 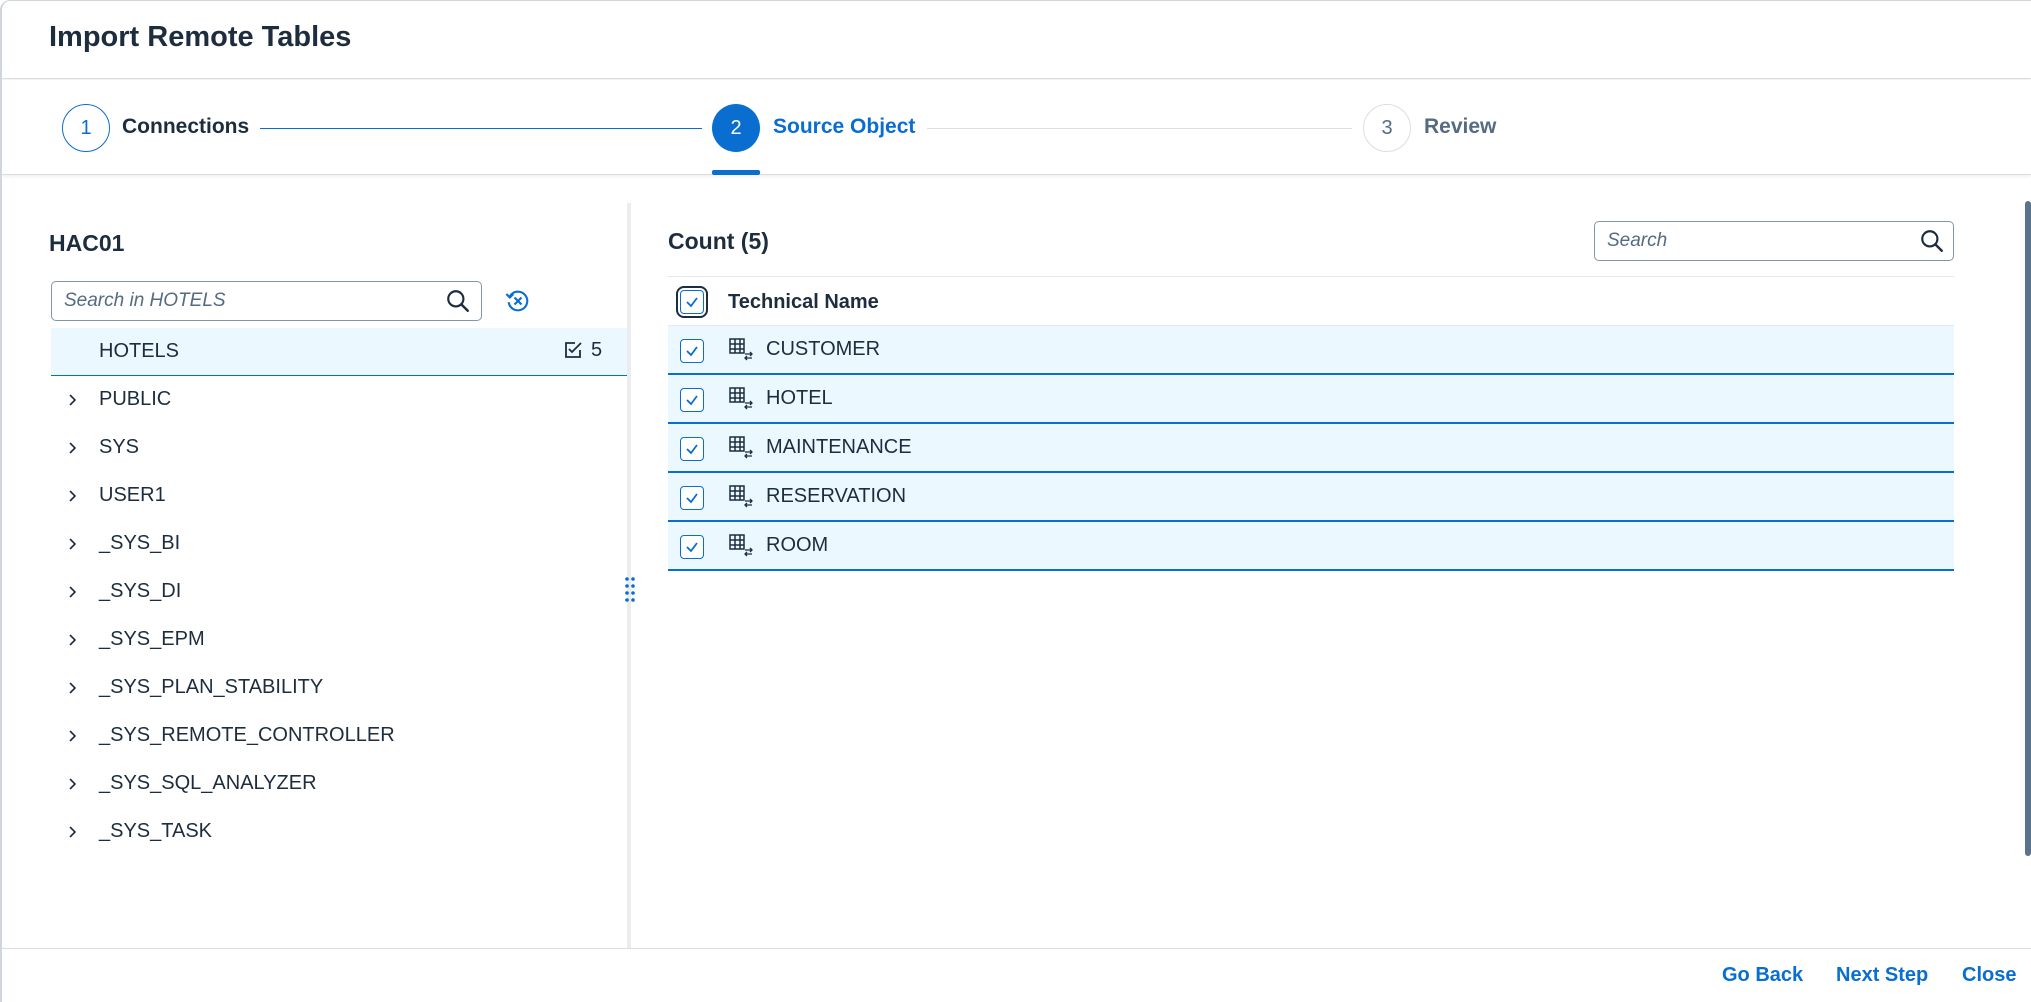 I want to click on tree-item-label: _SYS_PLAN_STABILITY, so click(x=211, y=687).